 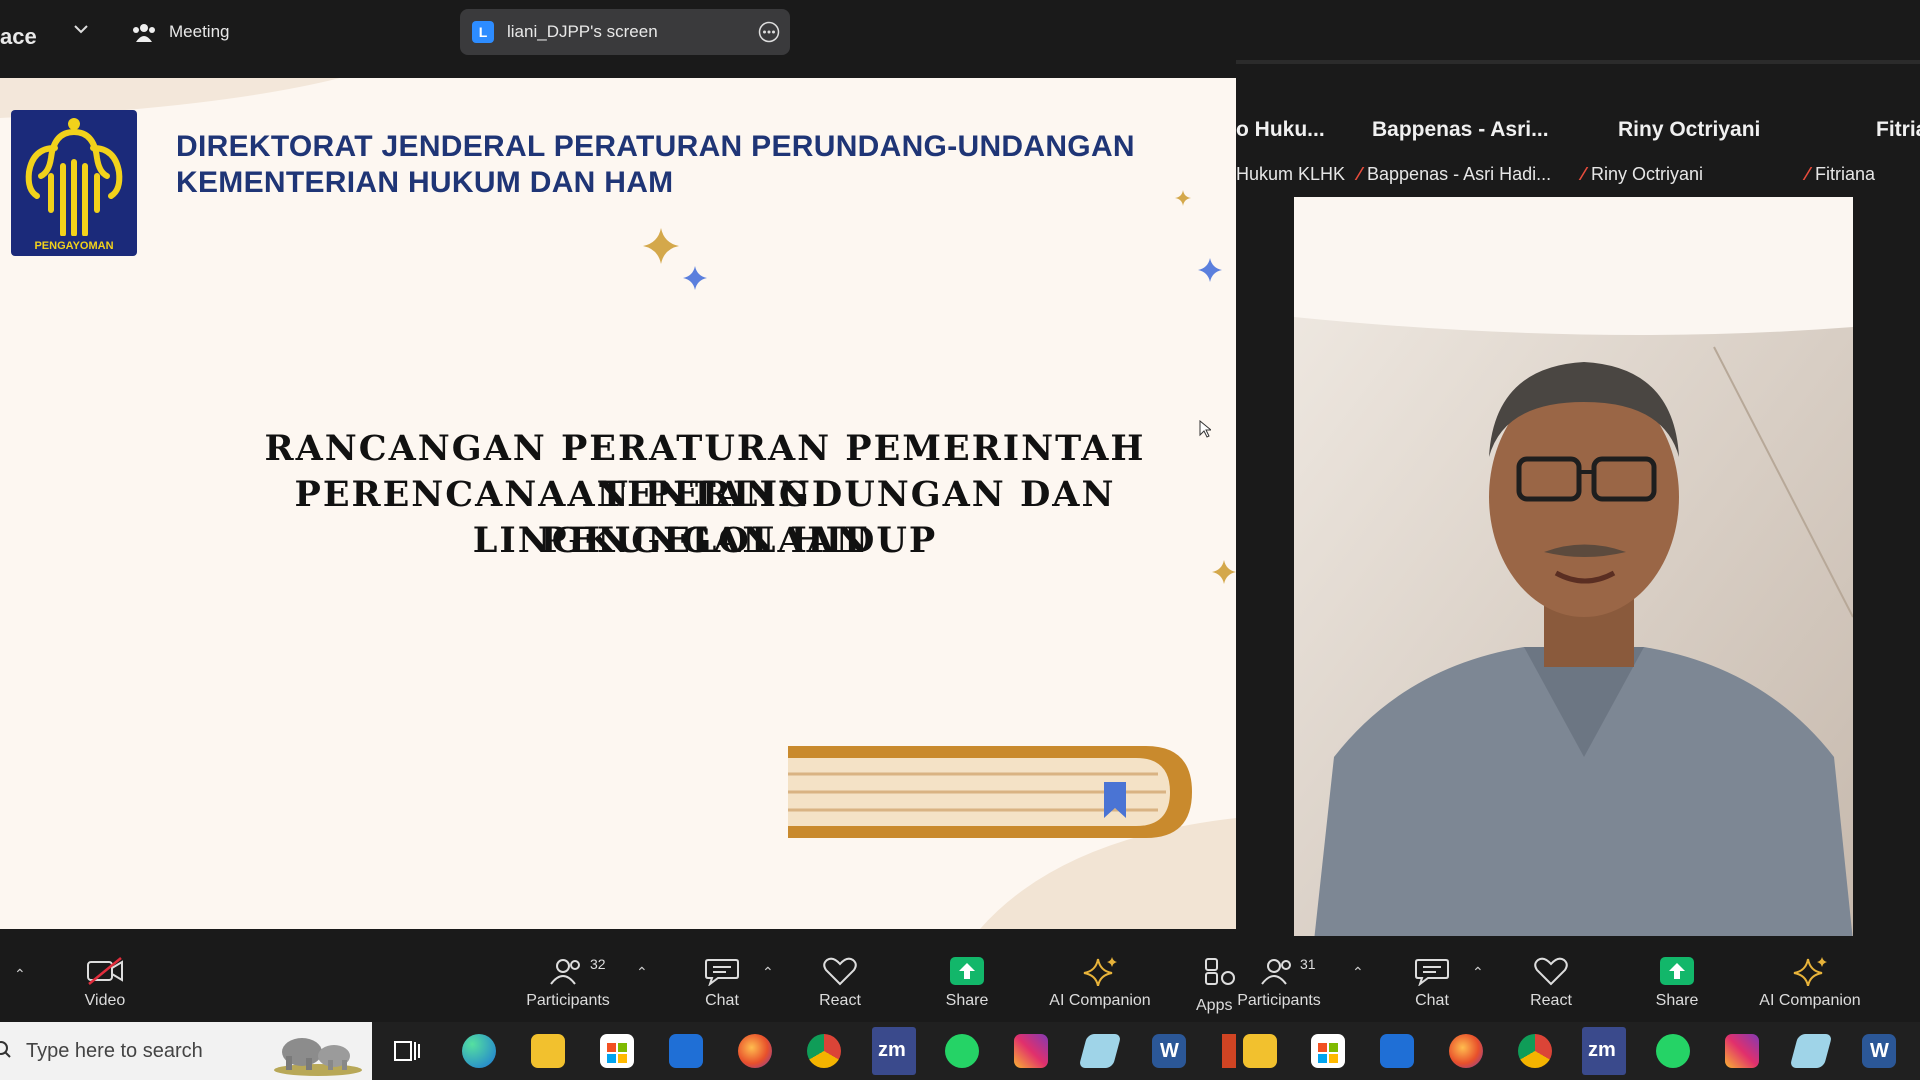 What do you see at coordinates (990, 792) in the screenshot?
I see `book-illustration` at bounding box center [990, 792].